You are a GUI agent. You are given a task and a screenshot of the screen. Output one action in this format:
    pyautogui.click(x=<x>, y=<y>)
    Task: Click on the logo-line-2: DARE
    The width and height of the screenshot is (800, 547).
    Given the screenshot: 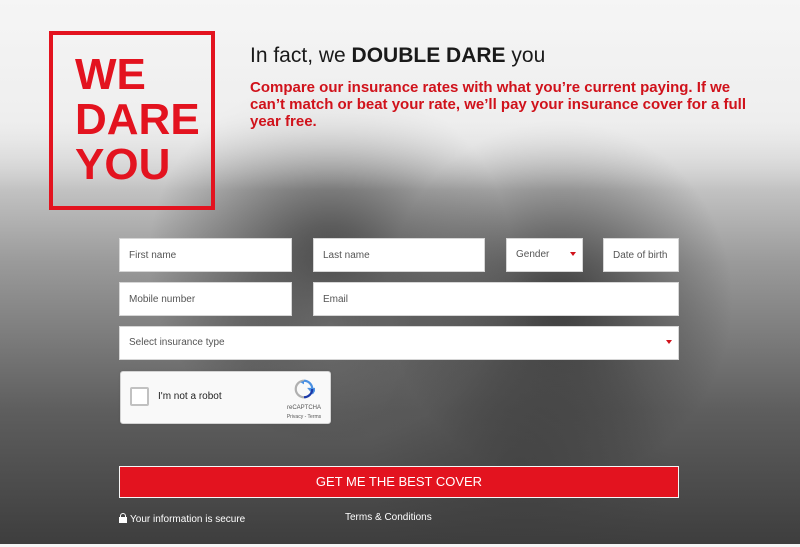 What is the action you would take?
    pyautogui.click(x=137, y=119)
    